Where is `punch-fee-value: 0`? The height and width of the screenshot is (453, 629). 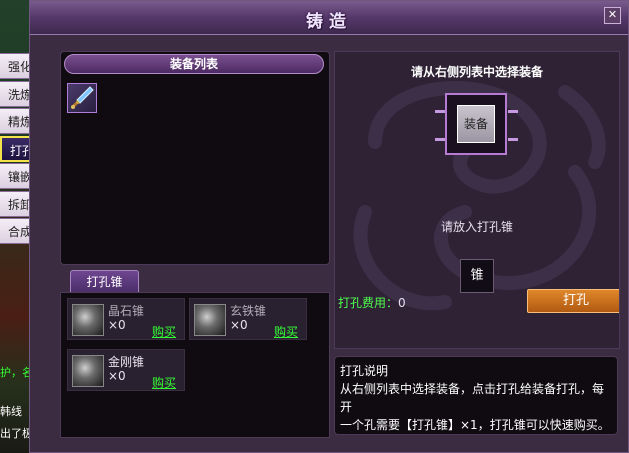 punch-fee-value: 0 is located at coordinates (402, 303).